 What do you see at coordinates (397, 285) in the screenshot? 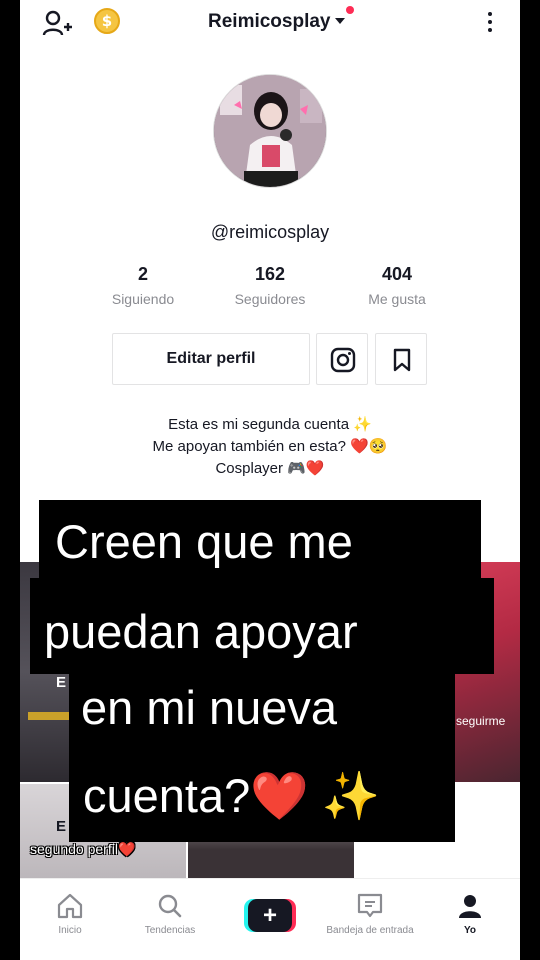
I see `stat-likes: 404 Me gusta` at bounding box center [397, 285].